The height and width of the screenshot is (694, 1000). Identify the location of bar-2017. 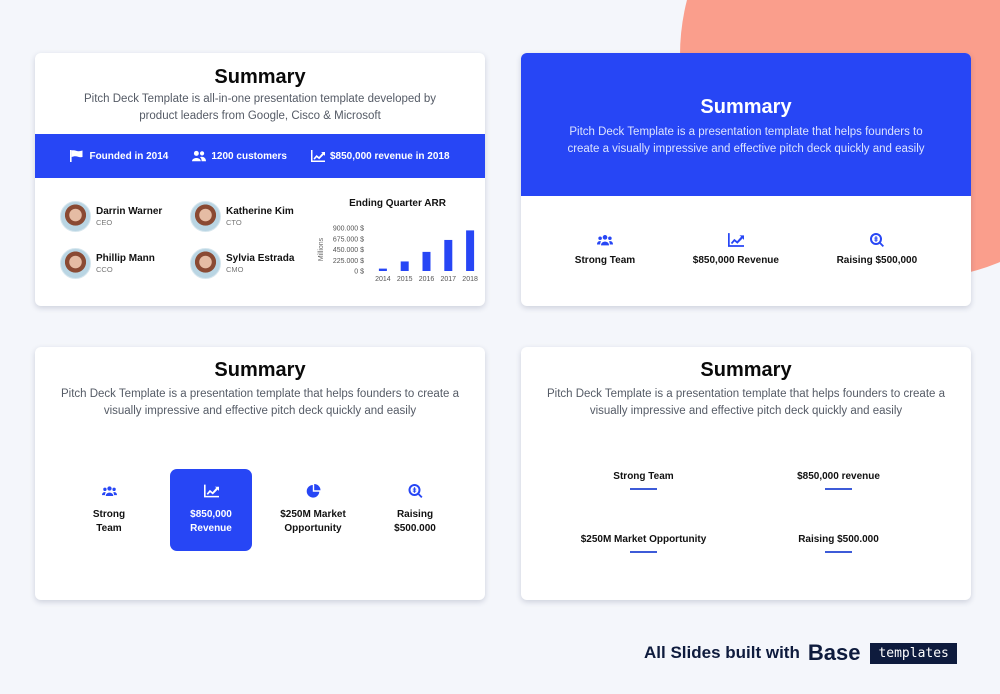
(448, 255).